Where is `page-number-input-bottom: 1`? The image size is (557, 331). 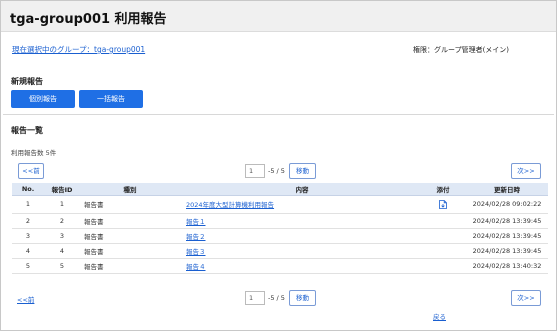 page-number-input-bottom: 1 is located at coordinates (255, 298).